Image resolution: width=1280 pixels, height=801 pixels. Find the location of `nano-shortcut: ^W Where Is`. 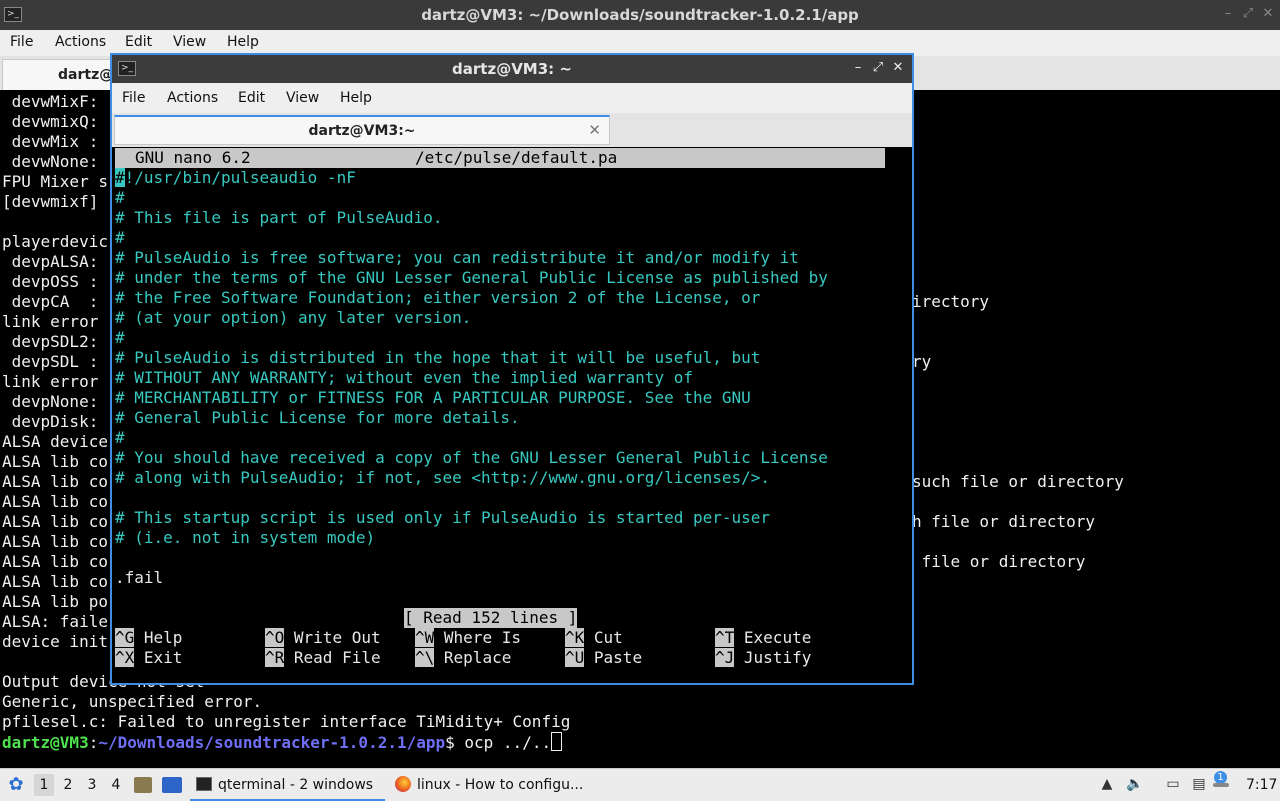

nano-shortcut: ^W Where Is is located at coordinates (468, 638).